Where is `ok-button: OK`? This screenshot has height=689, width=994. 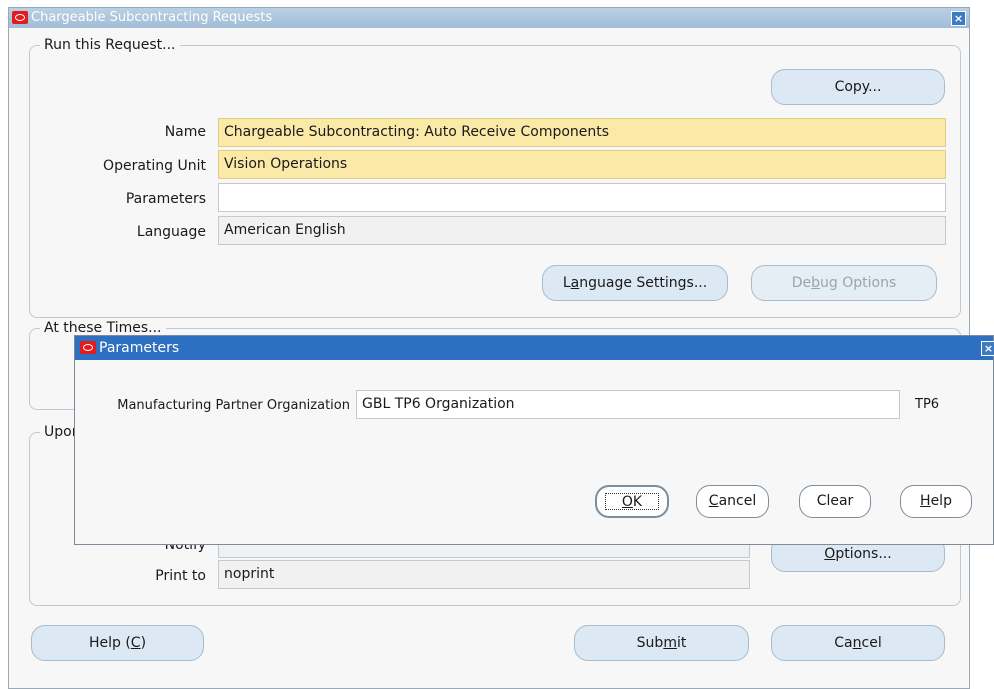 ok-button: OK is located at coordinates (632, 501).